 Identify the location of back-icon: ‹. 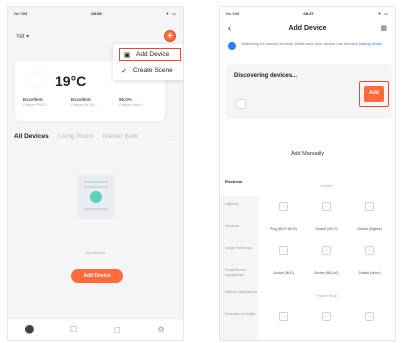
(229, 28).